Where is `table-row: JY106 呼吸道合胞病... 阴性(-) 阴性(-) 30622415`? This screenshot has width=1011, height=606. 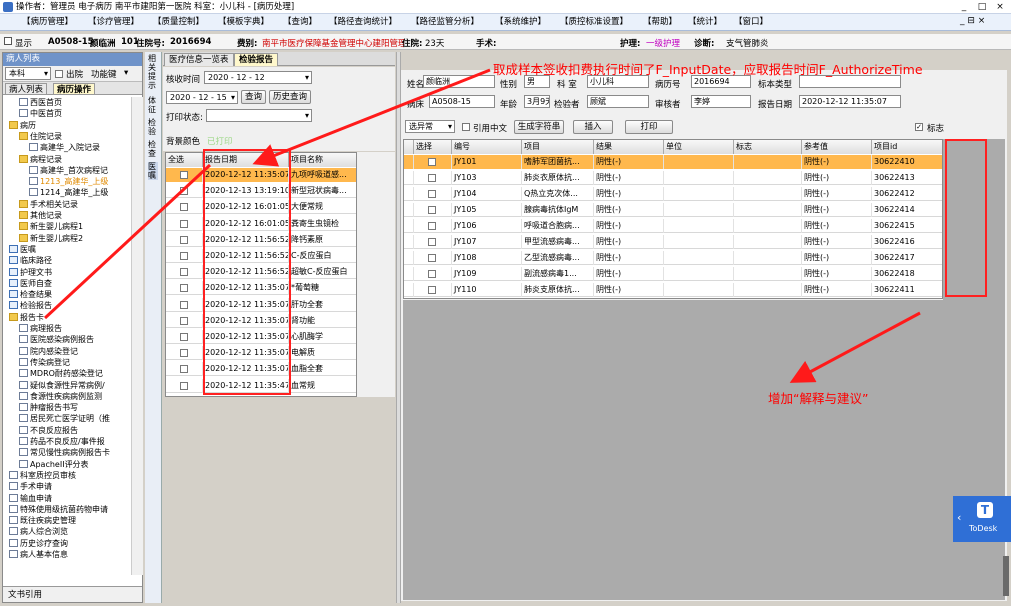 table-row: JY106 呼吸道合胞病... 阴性(-) 阴性(-) 30622415 is located at coordinates (673, 226).